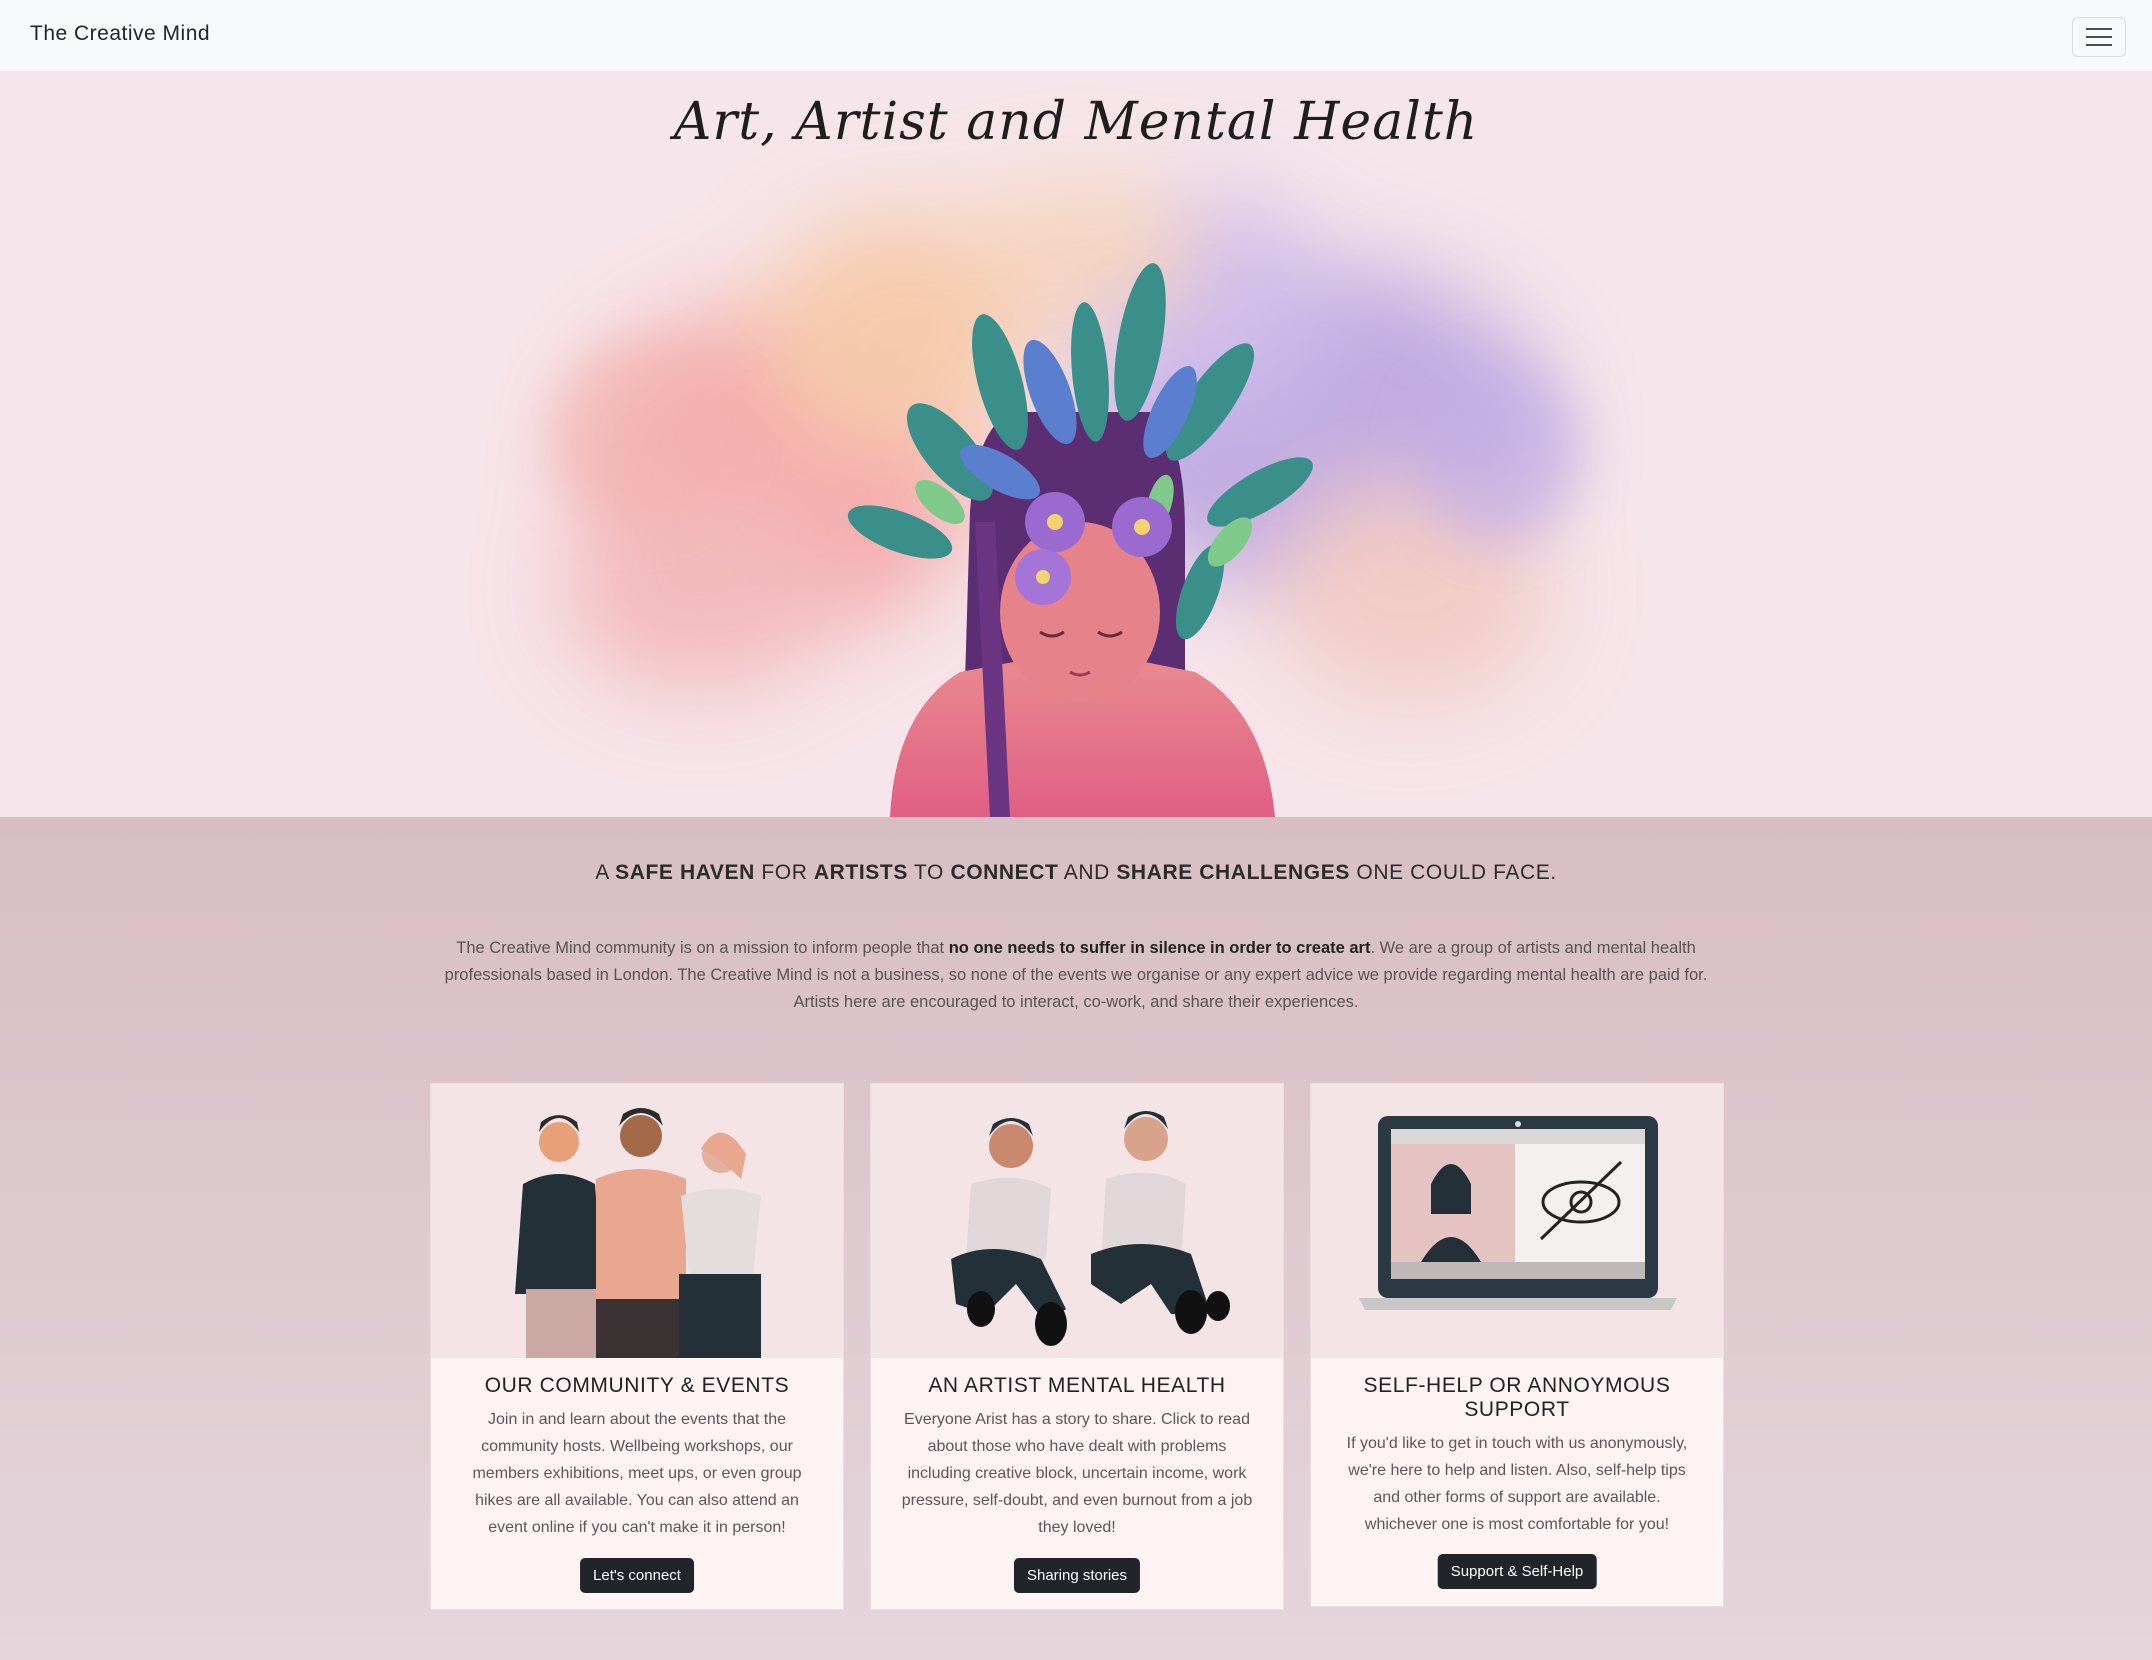  I want to click on card-title: AN ARTIST MENTAL HEALTH, so click(1077, 1385).